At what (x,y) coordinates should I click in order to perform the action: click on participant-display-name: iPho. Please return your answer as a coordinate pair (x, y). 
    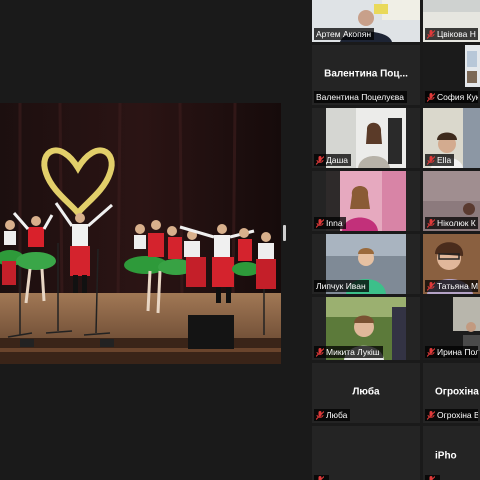
    Looking at the image, I should click on (446, 456).